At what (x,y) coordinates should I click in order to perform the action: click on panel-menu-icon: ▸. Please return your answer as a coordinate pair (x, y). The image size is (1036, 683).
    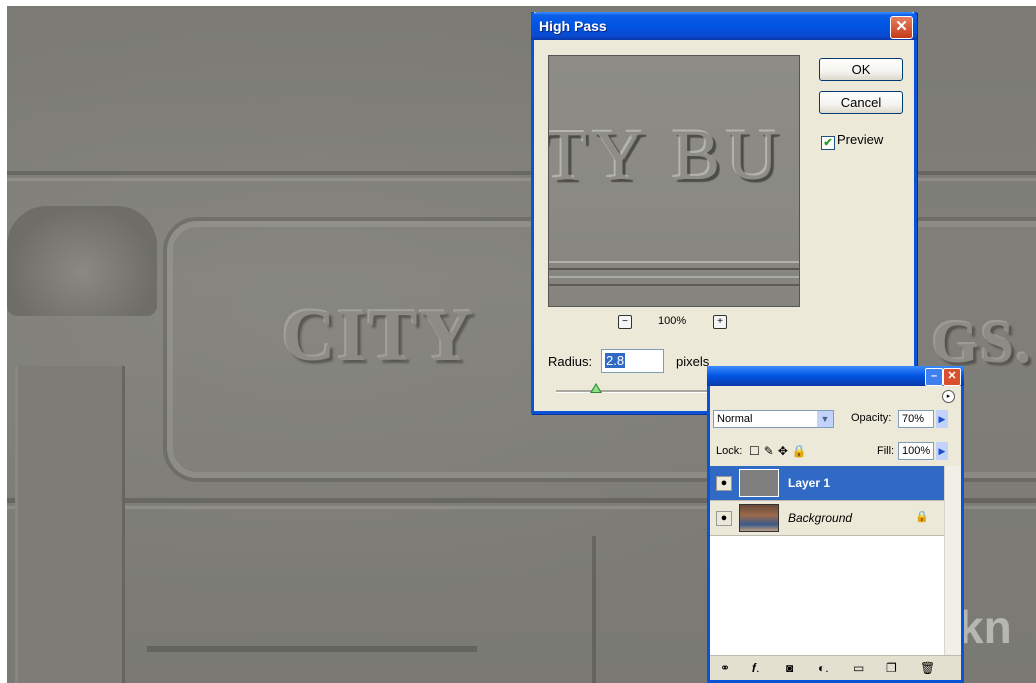
    Looking at the image, I should click on (948, 396).